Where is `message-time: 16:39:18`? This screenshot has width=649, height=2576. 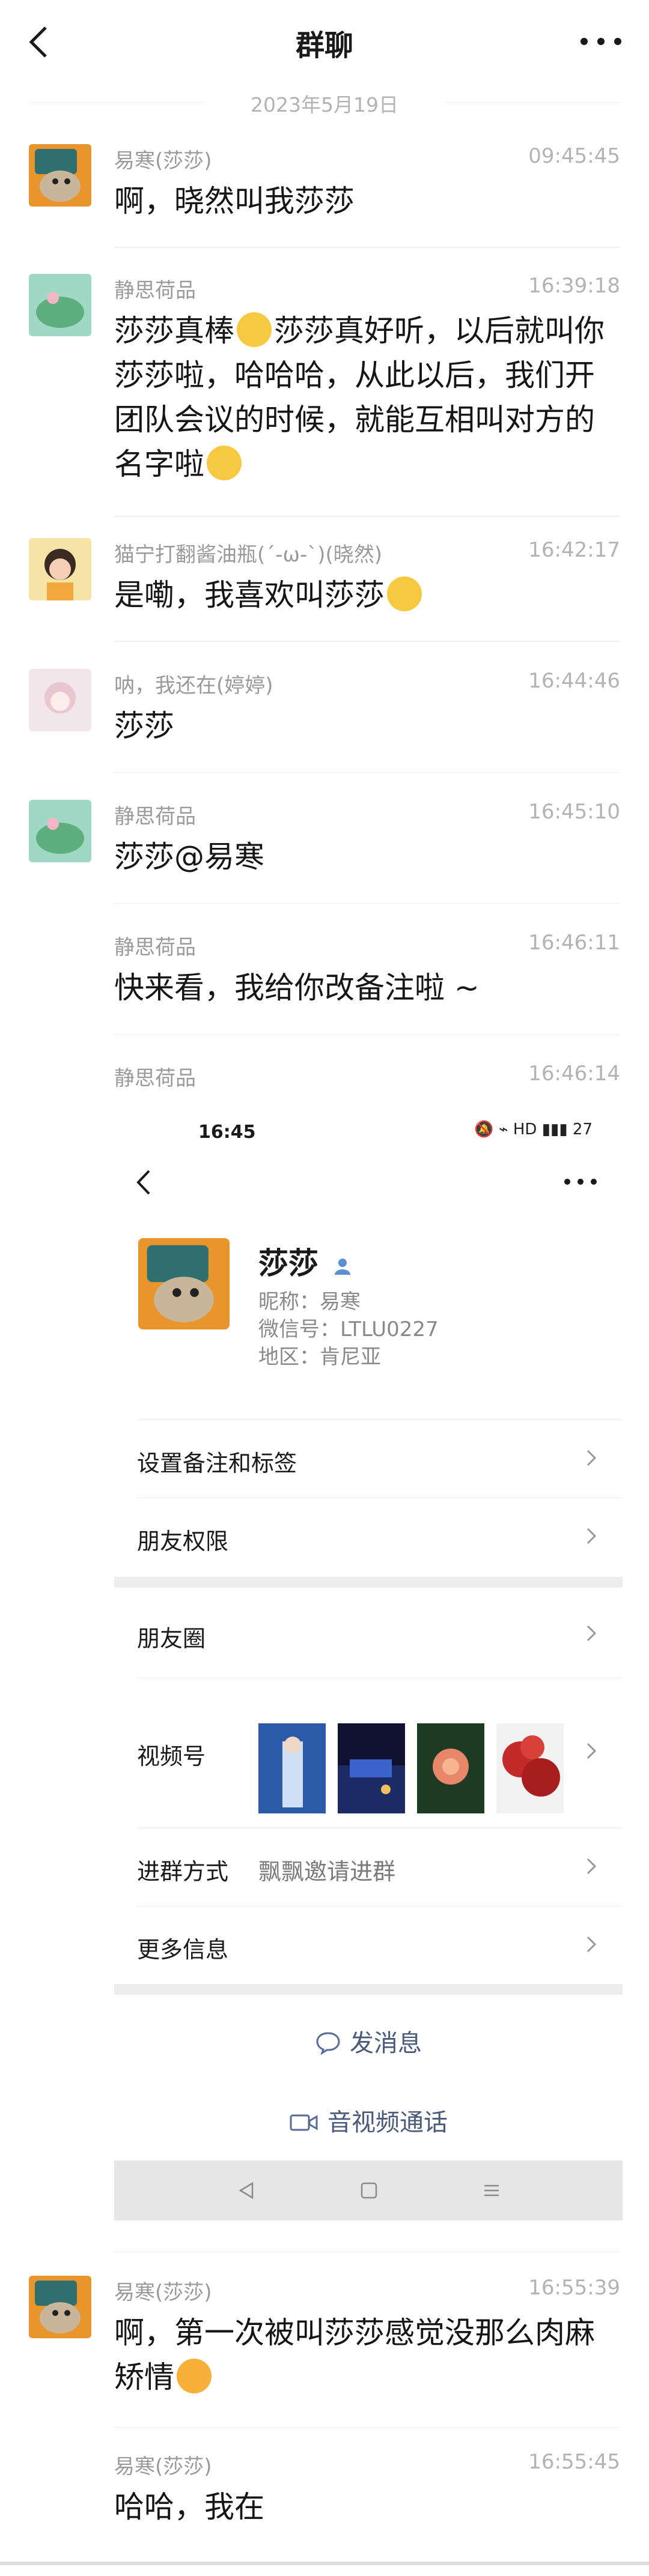
message-time: 16:39:18 is located at coordinates (574, 286).